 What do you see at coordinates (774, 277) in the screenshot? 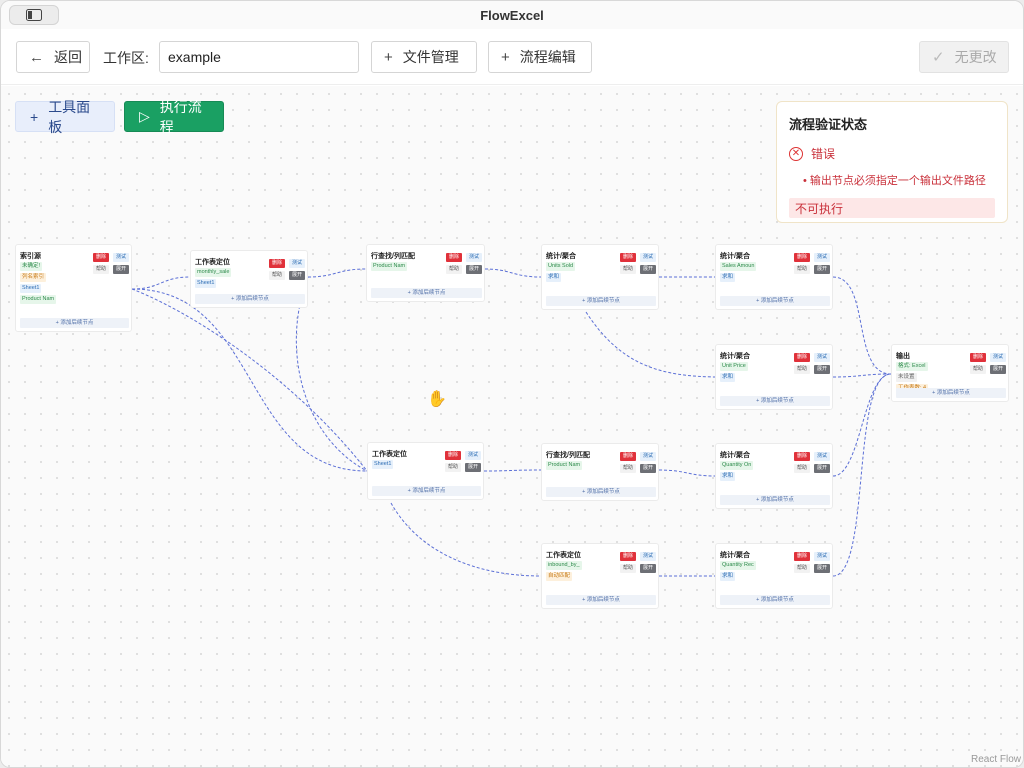
I see `flow-node-n5: 统计/聚合 Sales Amoun 求和 删除 测试 帮助 展开 + 添加后续节点` at bounding box center [774, 277].